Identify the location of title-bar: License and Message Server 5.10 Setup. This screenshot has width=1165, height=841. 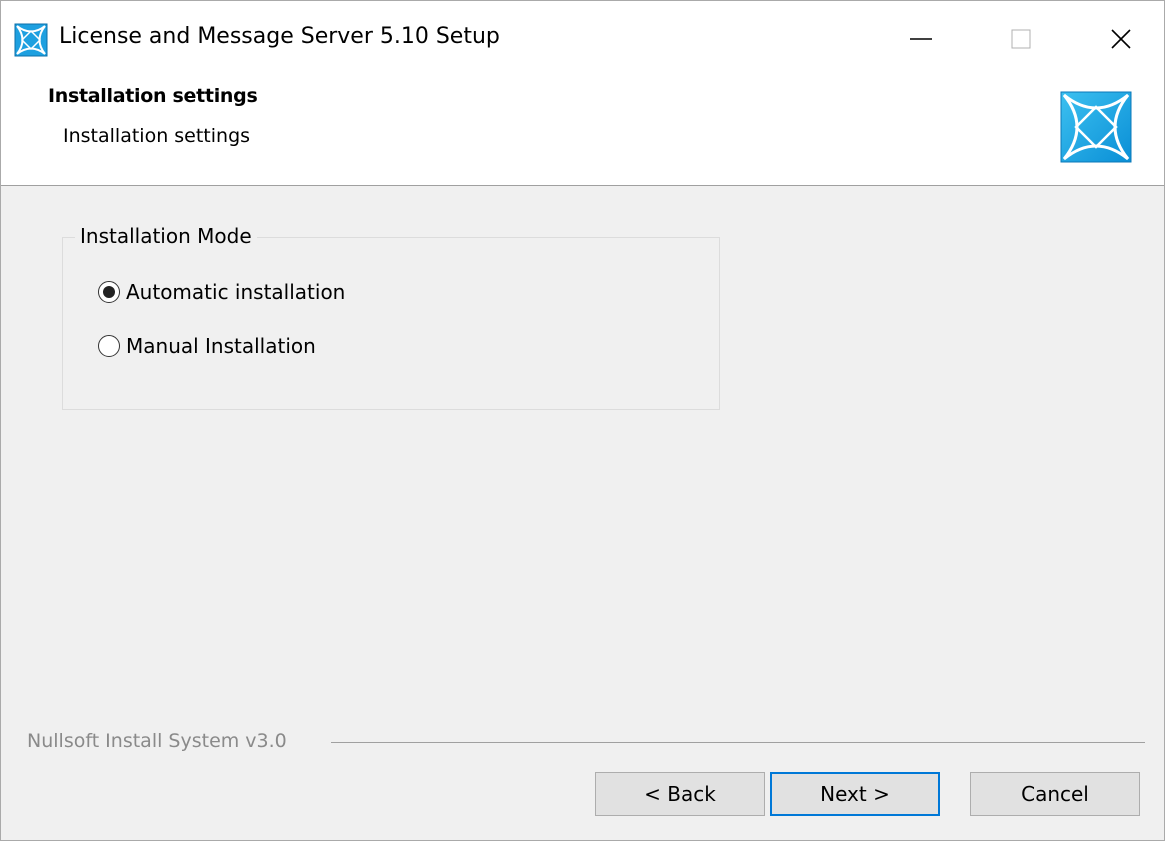
(582, 38).